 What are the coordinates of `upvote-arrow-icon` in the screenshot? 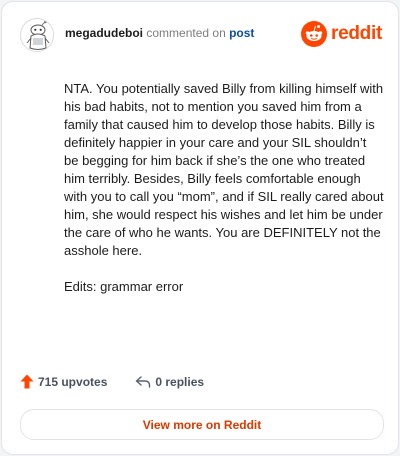 It's located at (27, 381).